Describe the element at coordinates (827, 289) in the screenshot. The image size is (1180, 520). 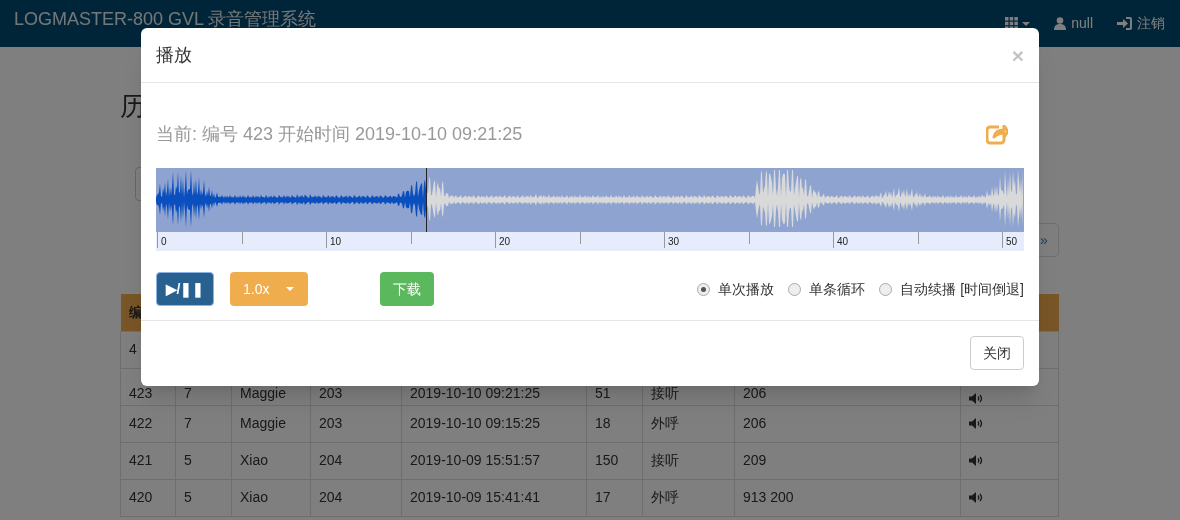
I see `playback-mode-option: 单条循环` at that location.